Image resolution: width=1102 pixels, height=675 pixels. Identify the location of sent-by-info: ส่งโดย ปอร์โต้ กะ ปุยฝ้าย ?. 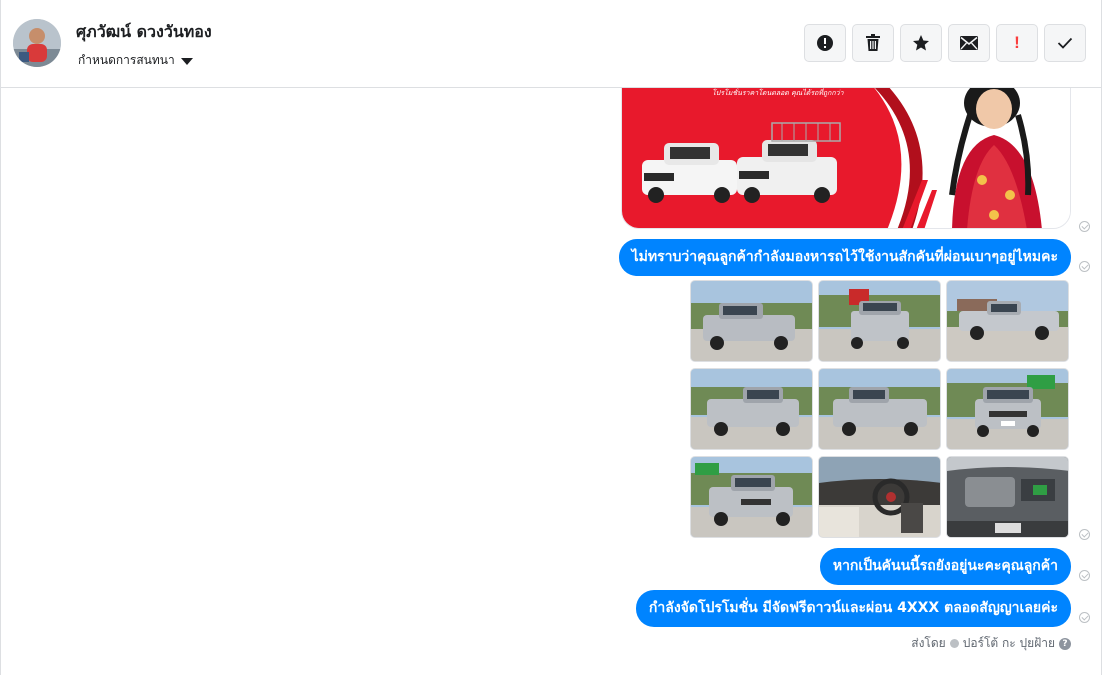
(991, 643).